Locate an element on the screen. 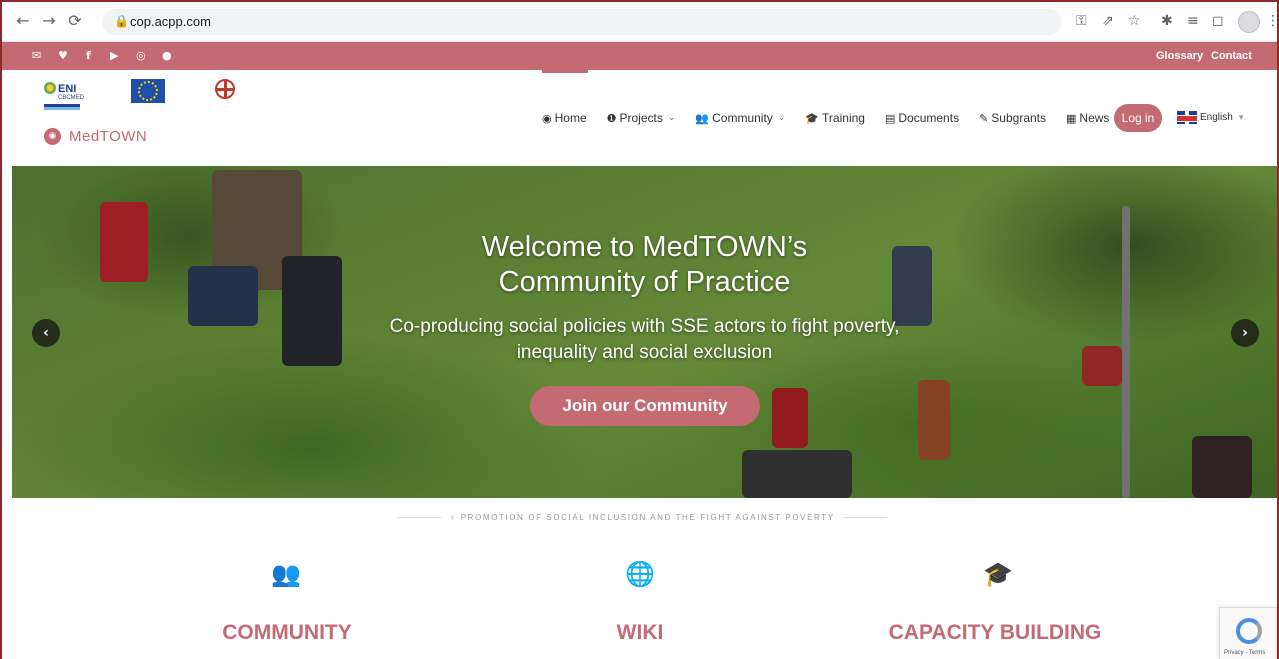  medtown-logo-icon: ◉ is located at coordinates (52, 136).